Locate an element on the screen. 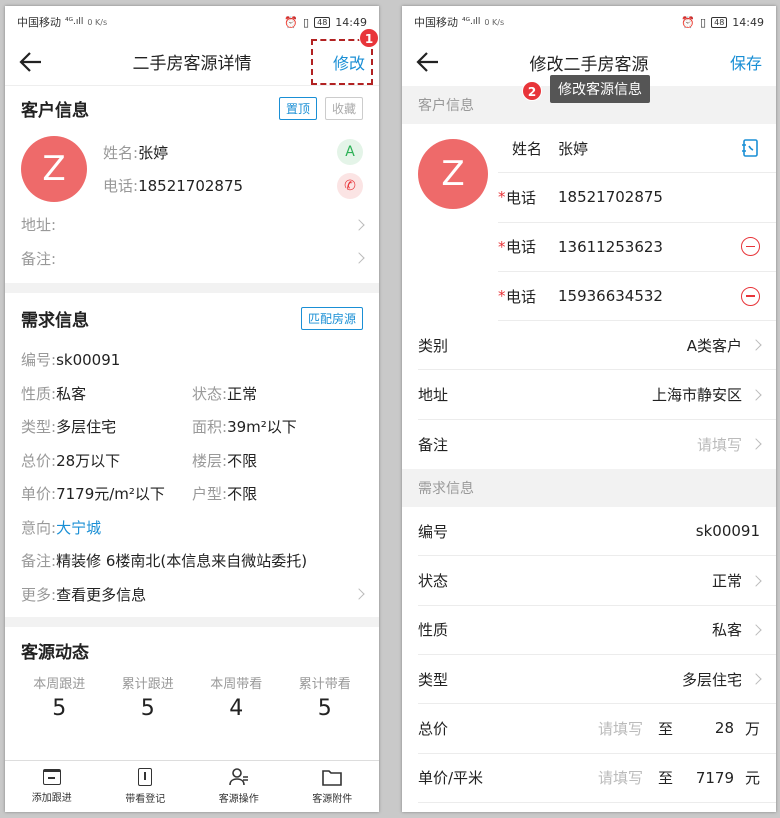 This screenshot has height=818, width=780. dynamics-header: 客源动态 is located at coordinates (55, 652).